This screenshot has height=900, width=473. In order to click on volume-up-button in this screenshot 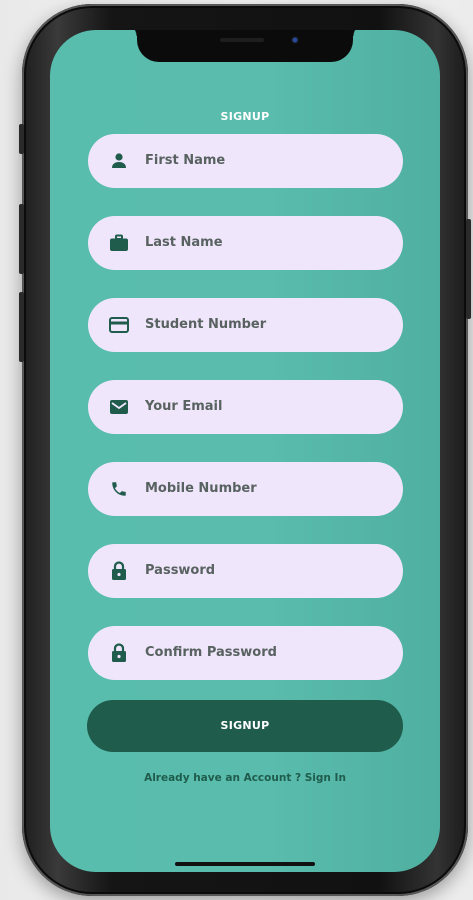, I will do `click(21, 239)`.